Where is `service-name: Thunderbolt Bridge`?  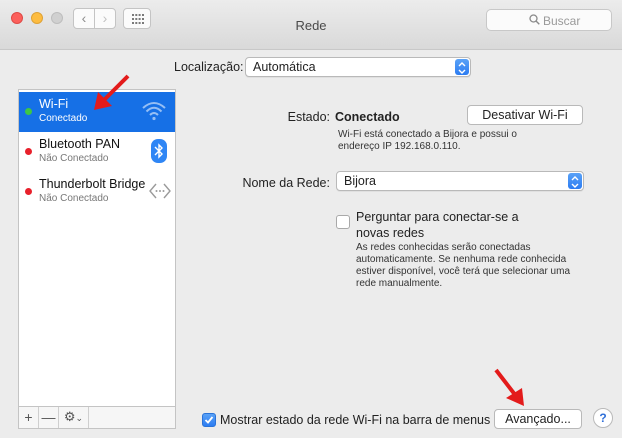
service-name: Thunderbolt Bridge is located at coordinates (92, 184).